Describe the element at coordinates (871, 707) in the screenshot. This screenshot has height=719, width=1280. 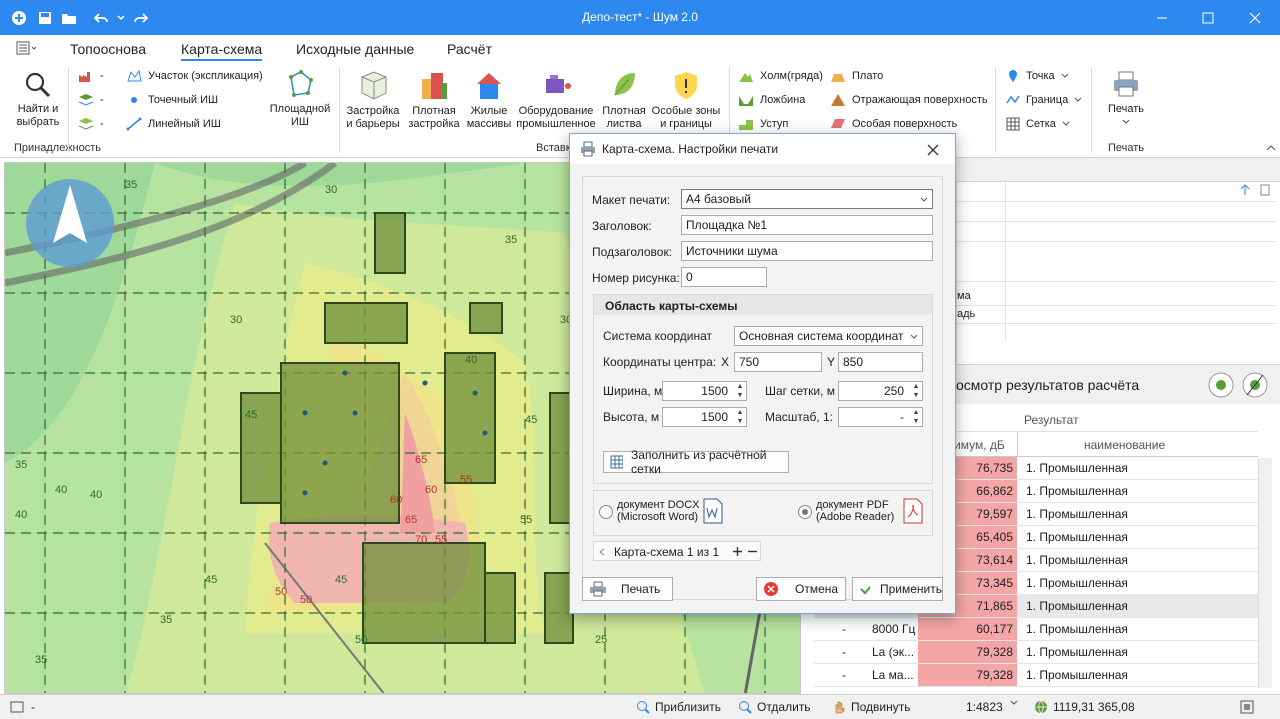
I see `pan-button: Подвинуть` at that location.